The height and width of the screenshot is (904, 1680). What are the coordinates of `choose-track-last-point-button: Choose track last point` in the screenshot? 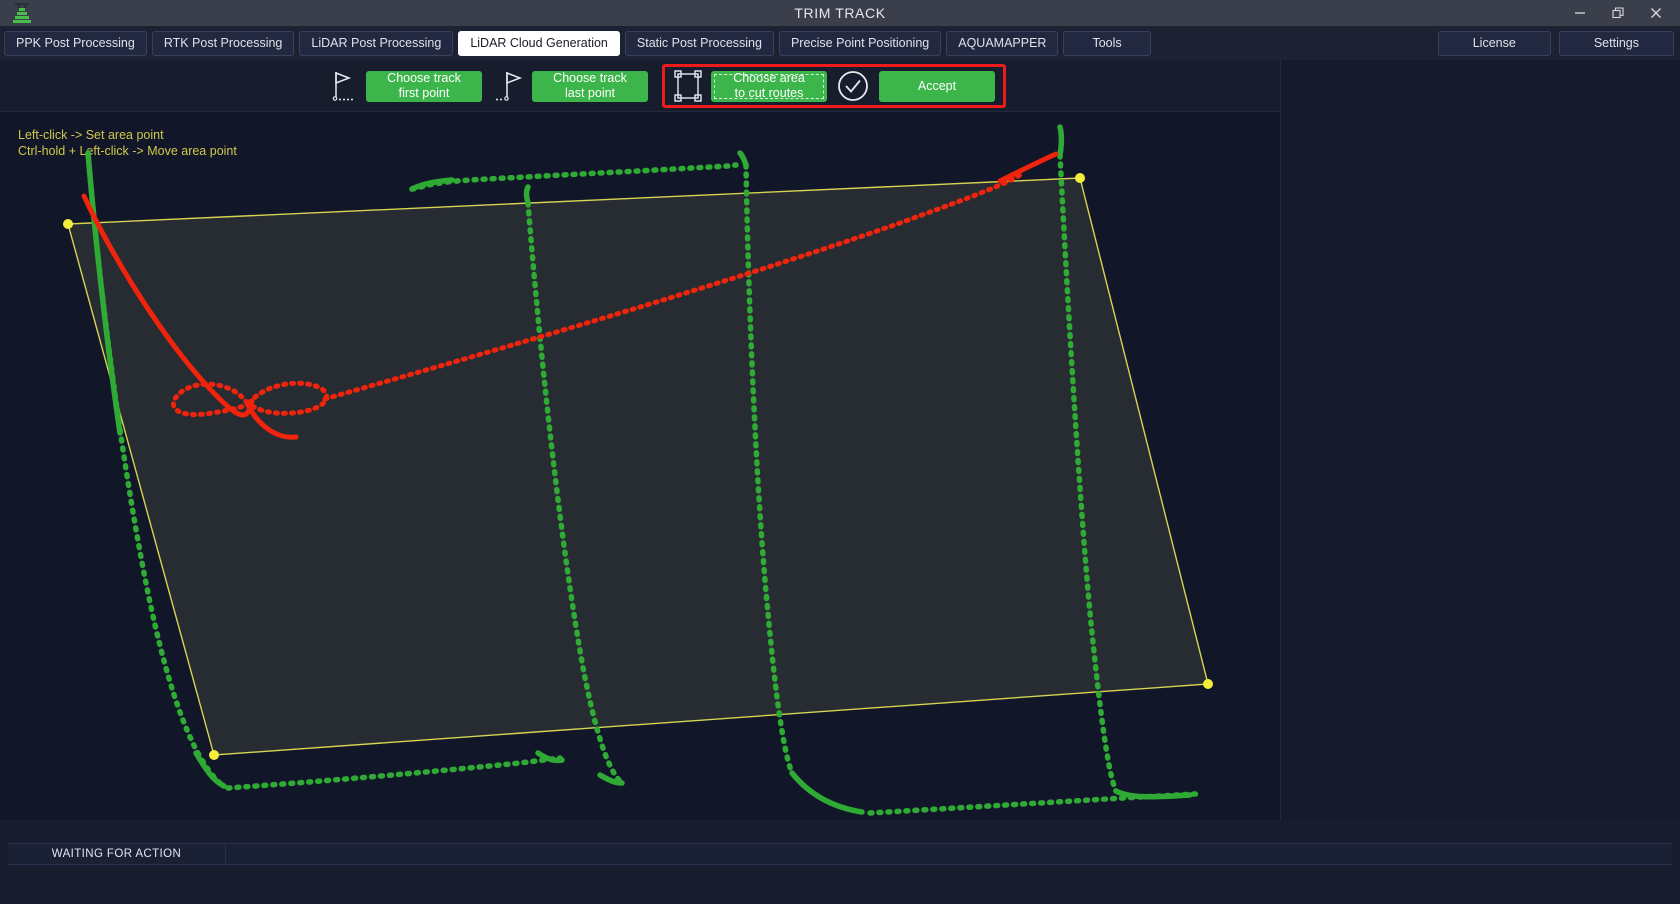 It's located at (590, 86).